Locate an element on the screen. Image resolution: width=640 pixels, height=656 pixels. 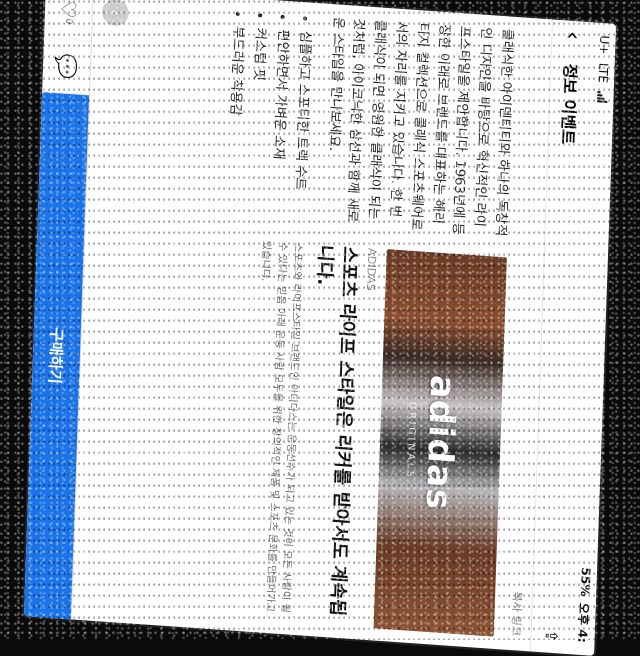
heart-icon: ♡ is located at coordinates (69, 10).